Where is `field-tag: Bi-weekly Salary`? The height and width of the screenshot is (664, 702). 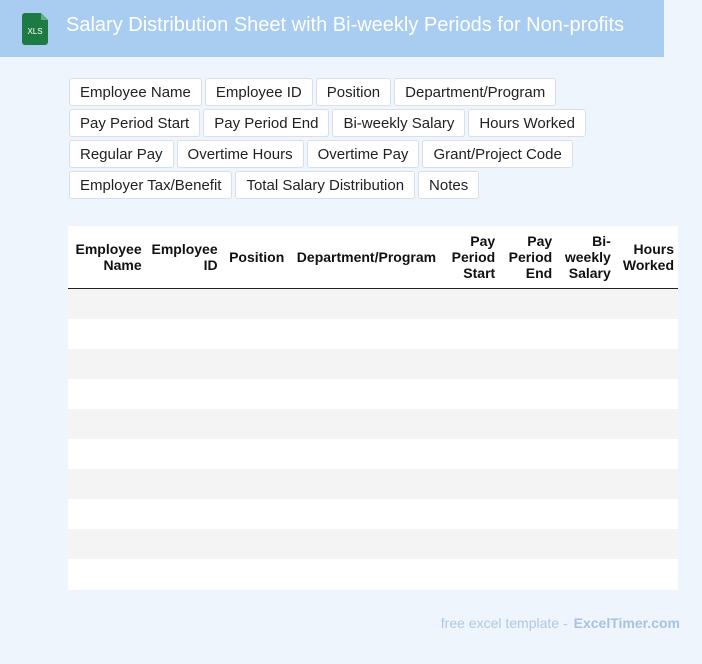
field-tag: Bi-weekly Salary is located at coordinates (399, 123).